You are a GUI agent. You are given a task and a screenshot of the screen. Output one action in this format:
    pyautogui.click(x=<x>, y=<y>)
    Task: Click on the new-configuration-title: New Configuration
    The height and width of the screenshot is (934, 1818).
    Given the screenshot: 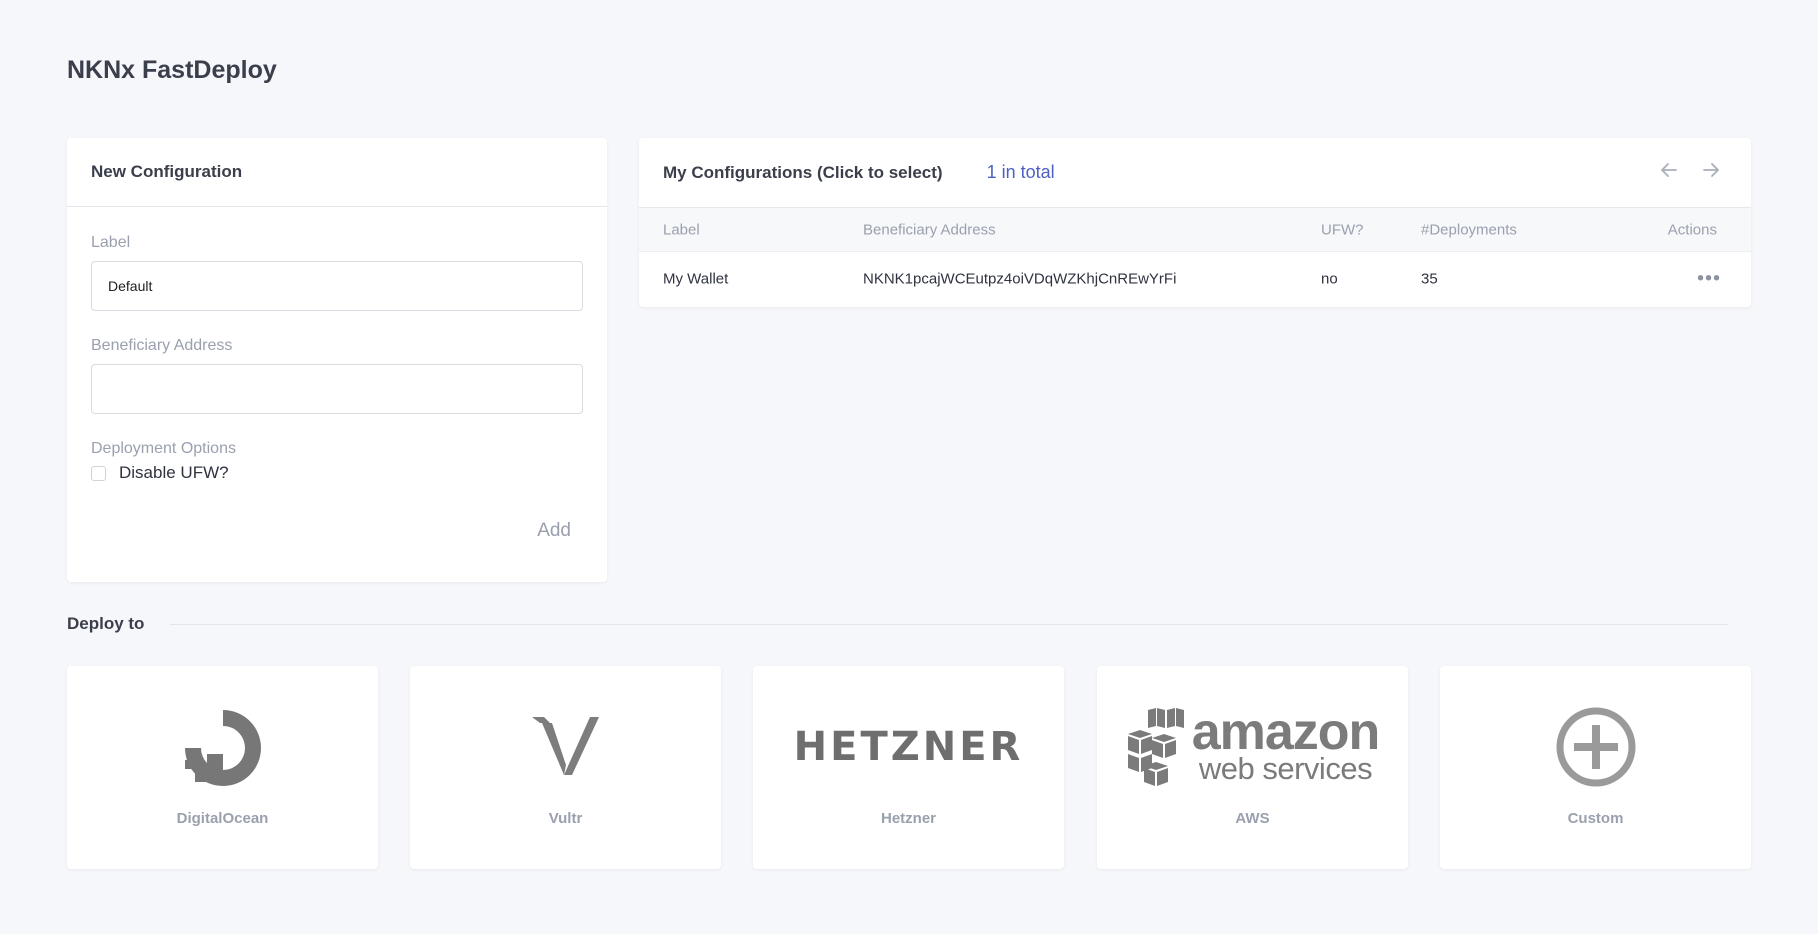 What is the action you would take?
    pyautogui.click(x=337, y=172)
    